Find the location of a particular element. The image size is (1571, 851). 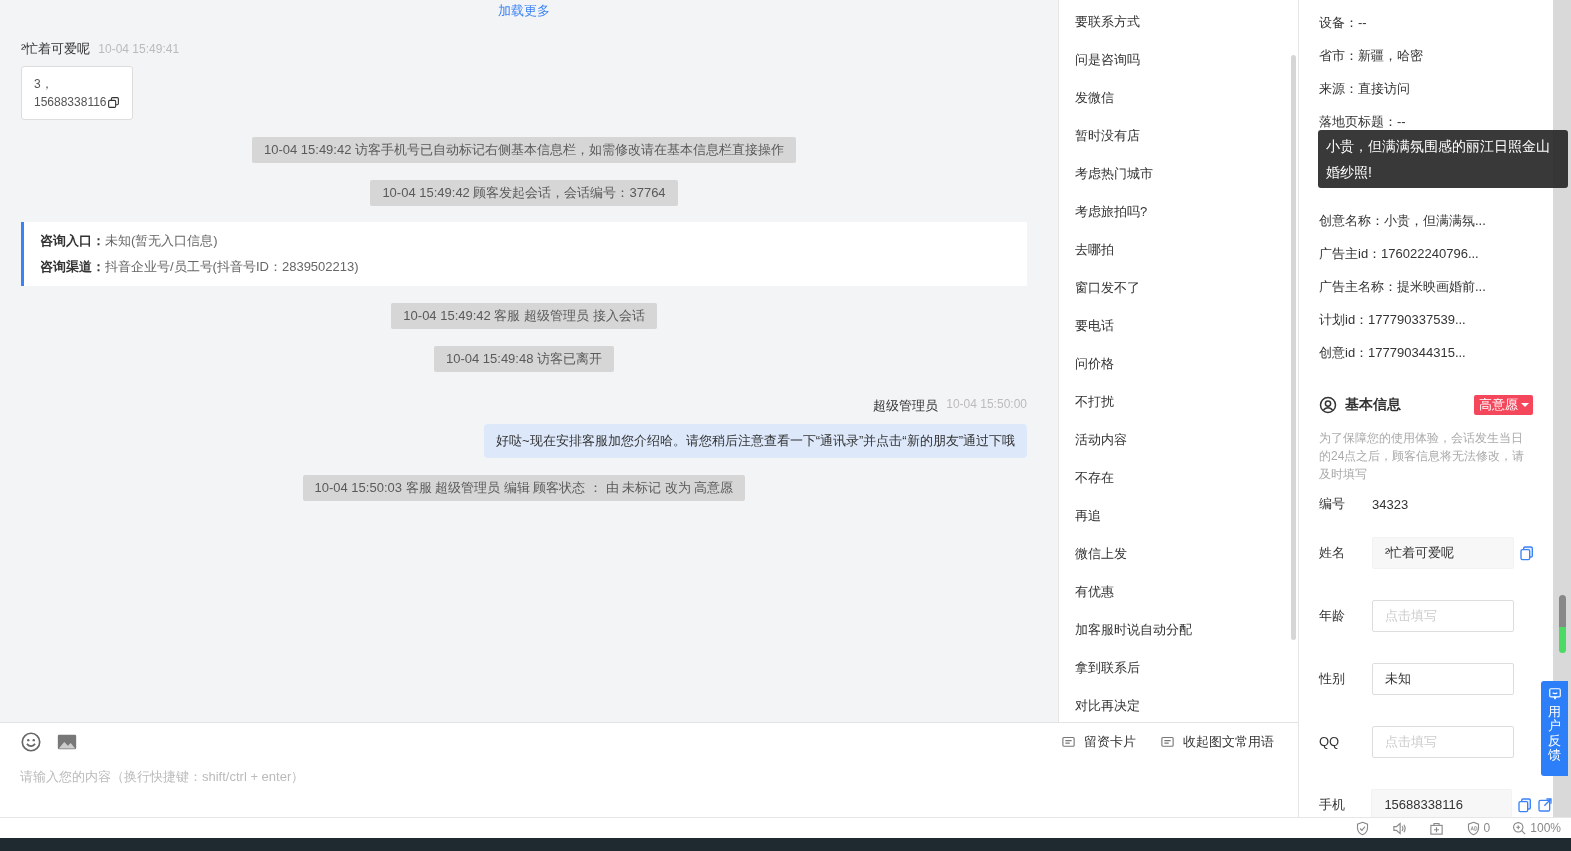

field-label: 性别 is located at coordinates (1332, 678).